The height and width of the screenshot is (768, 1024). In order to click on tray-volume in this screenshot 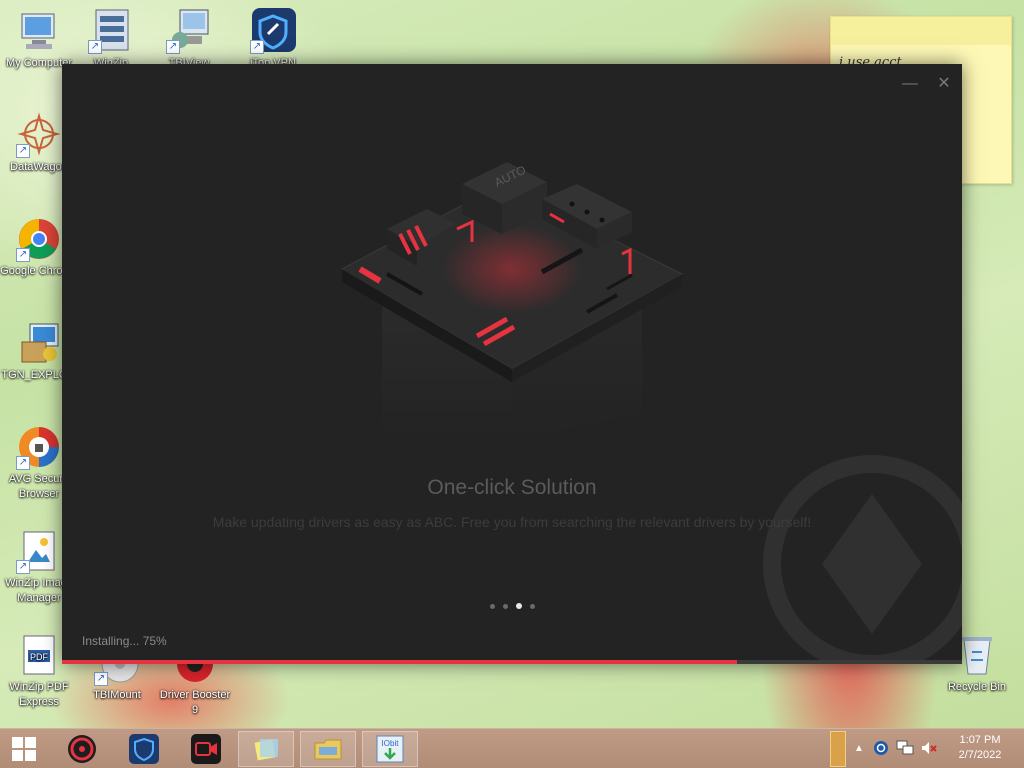, I will do `click(929, 748)`.